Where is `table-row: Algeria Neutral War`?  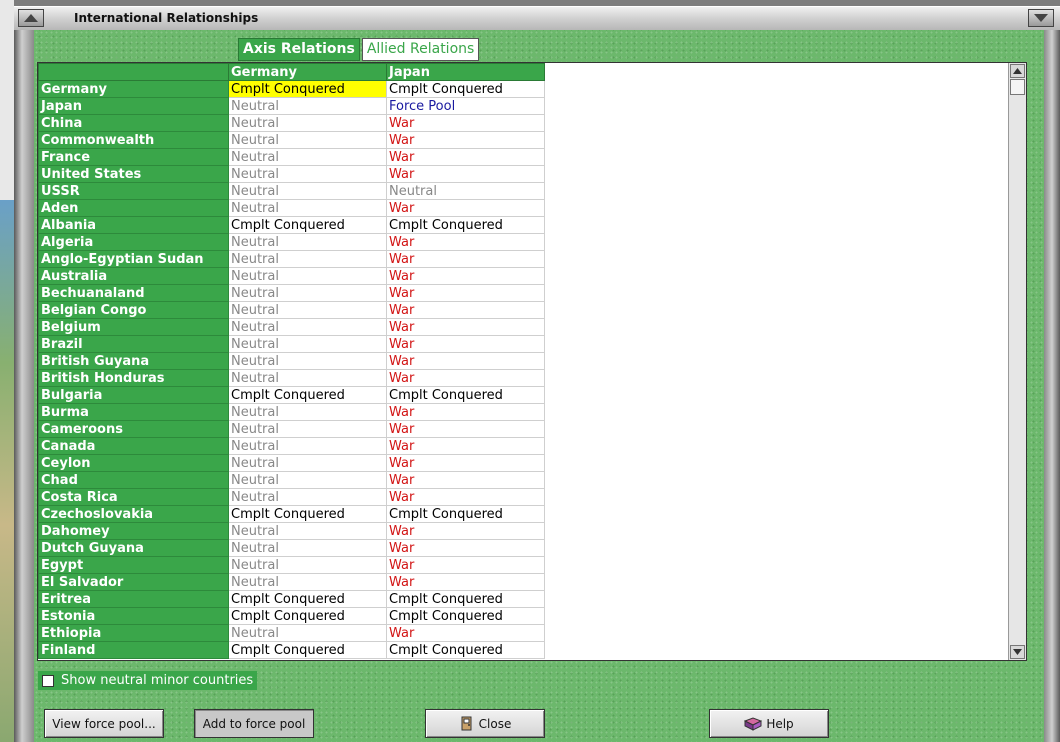 table-row: Algeria Neutral War is located at coordinates (291, 242).